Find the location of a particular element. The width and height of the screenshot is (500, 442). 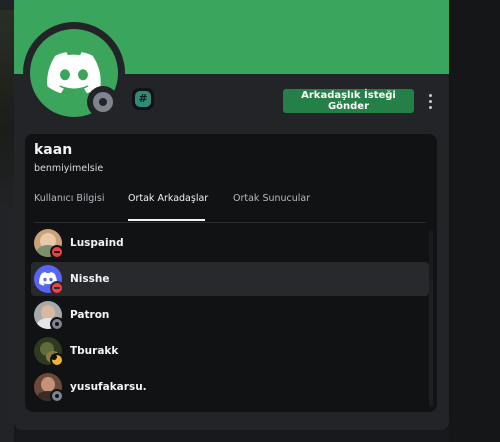

friend-name: Nisshe is located at coordinates (90, 279).